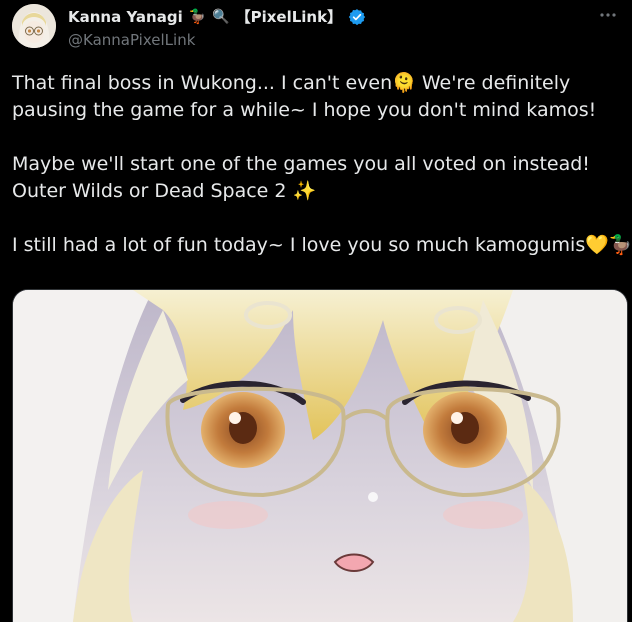 Image resolution: width=632 pixels, height=622 pixels. I want to click on author-name-row: Kanna Yanagi 🦆 🔍 【PixelLink】, so click(217, 16).